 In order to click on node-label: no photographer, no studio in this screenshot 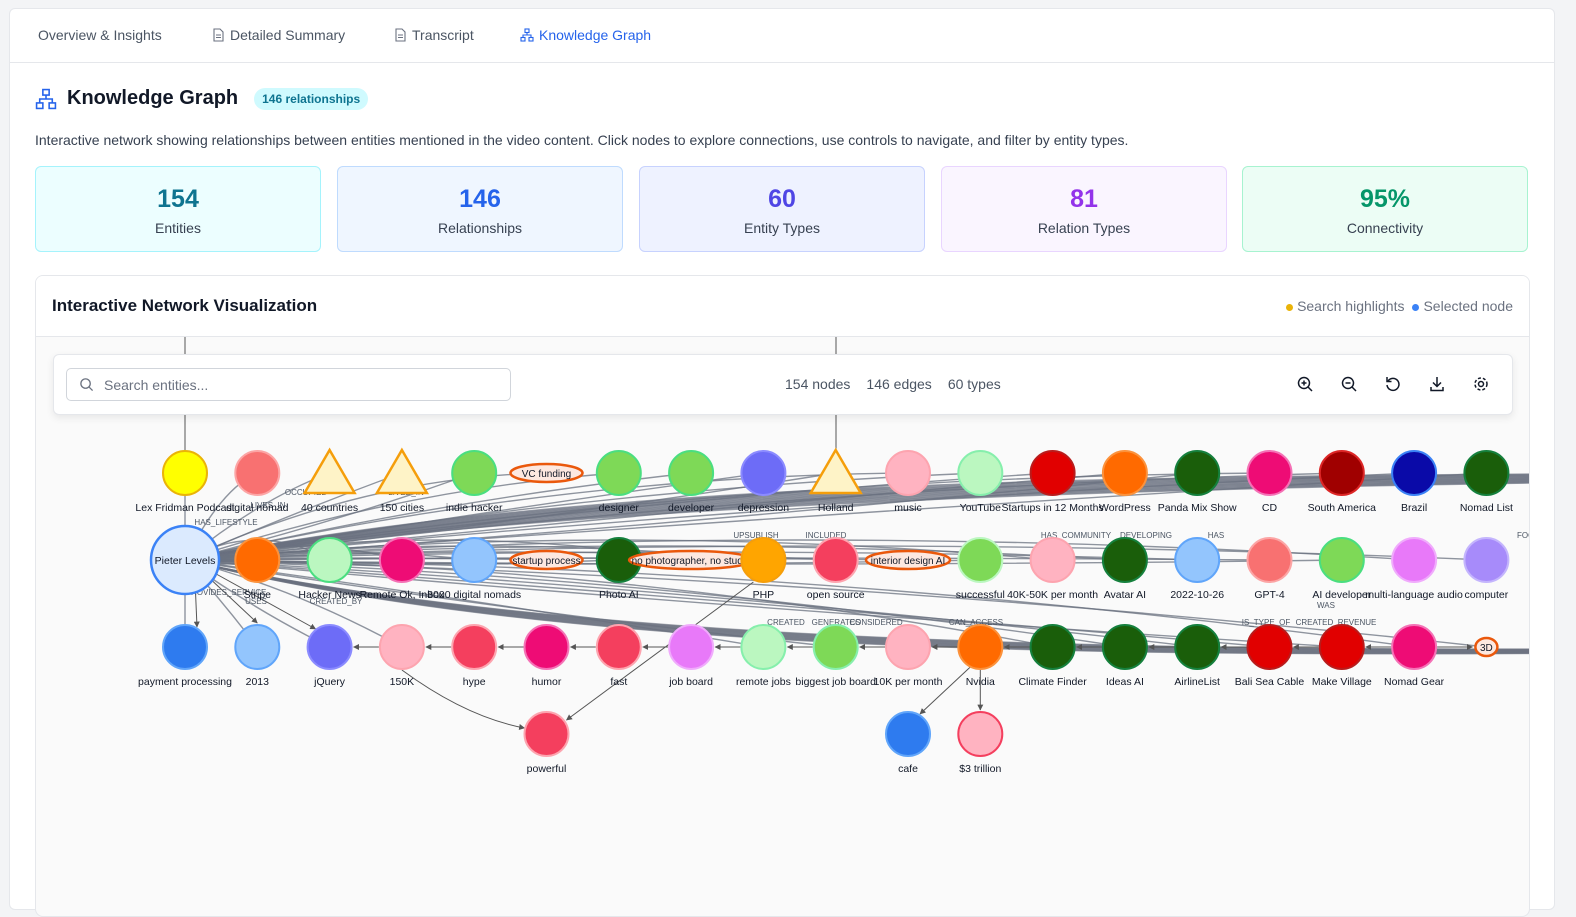, I will do `click(691, 561)`.